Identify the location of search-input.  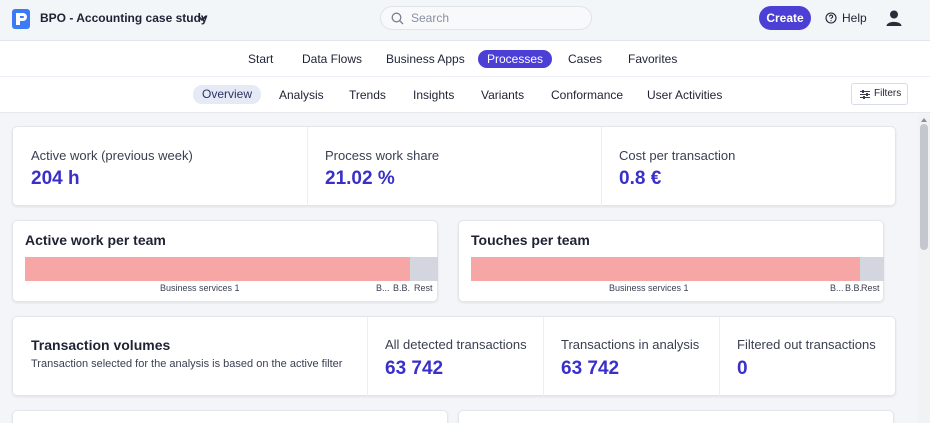
(496, 18).